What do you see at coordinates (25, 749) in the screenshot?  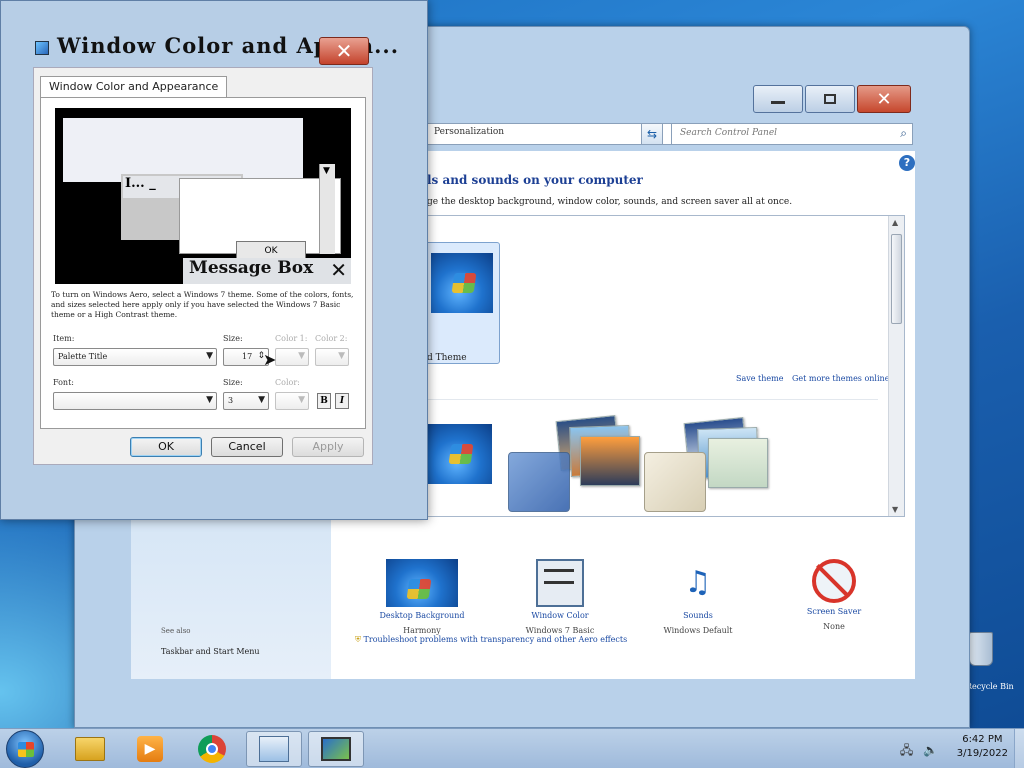 I see `start-button` at bounding box center [25, 749].